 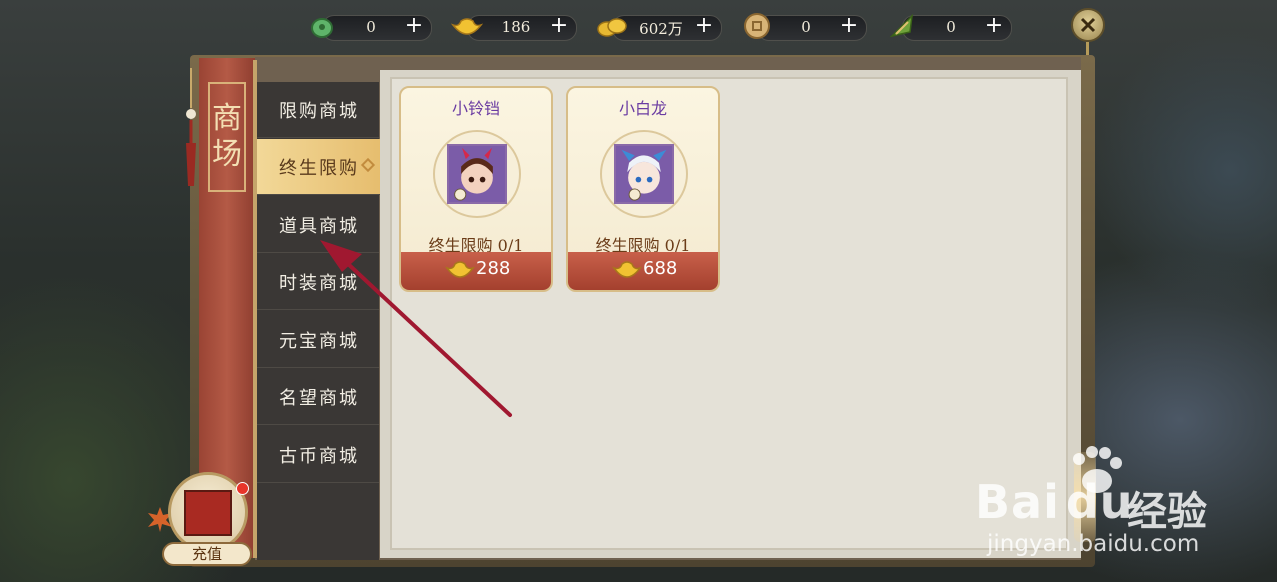 I want to click on watermark-logo: Bai du, so click(x=1054, y=502).